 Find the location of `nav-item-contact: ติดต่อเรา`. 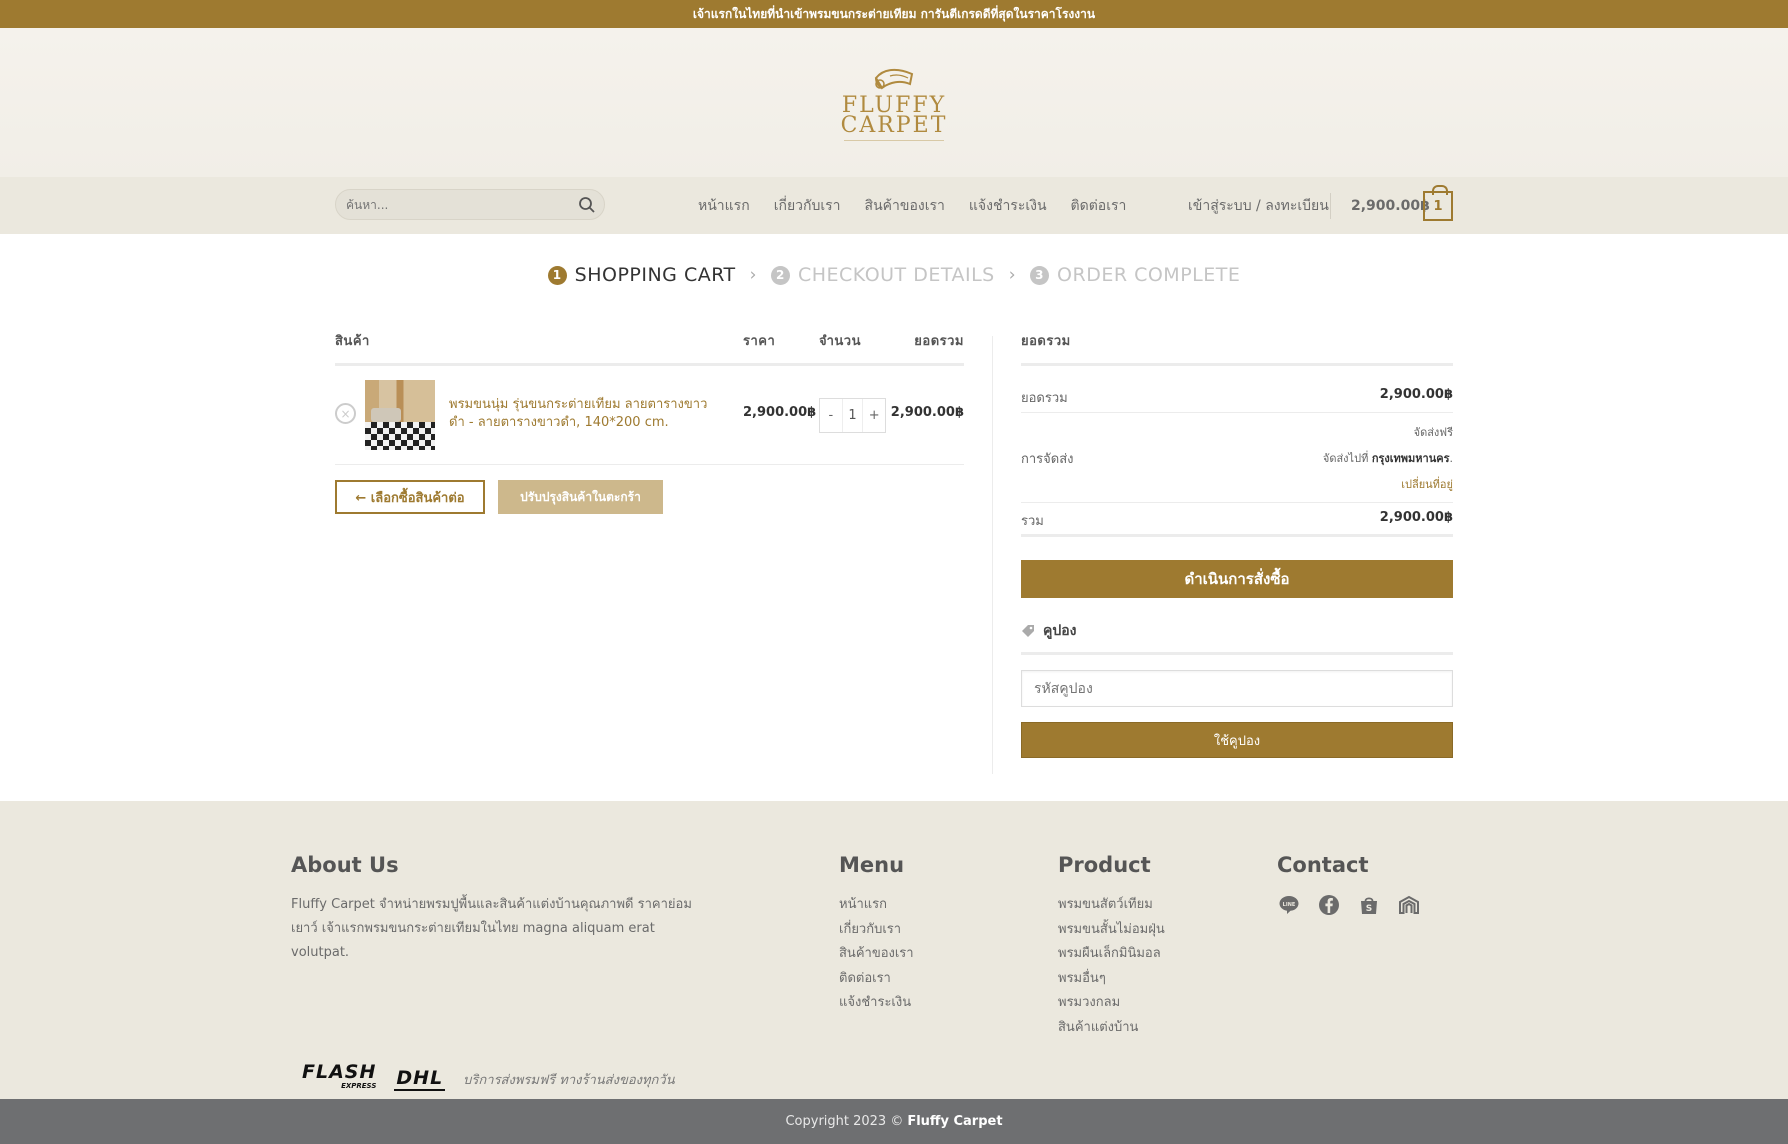

nav-item-contact: ติดต่อเรา is located at coordinates (1099, 206).